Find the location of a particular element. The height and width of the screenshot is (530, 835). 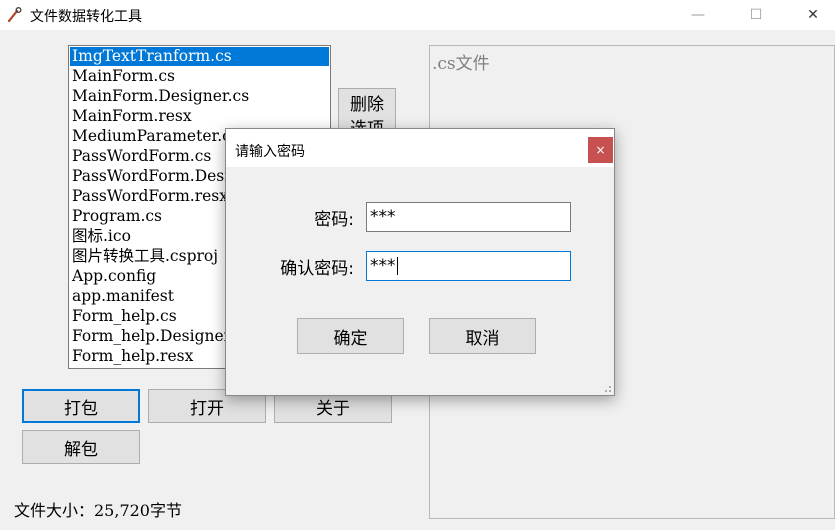

app-icon is located at coordinates (14, 15).